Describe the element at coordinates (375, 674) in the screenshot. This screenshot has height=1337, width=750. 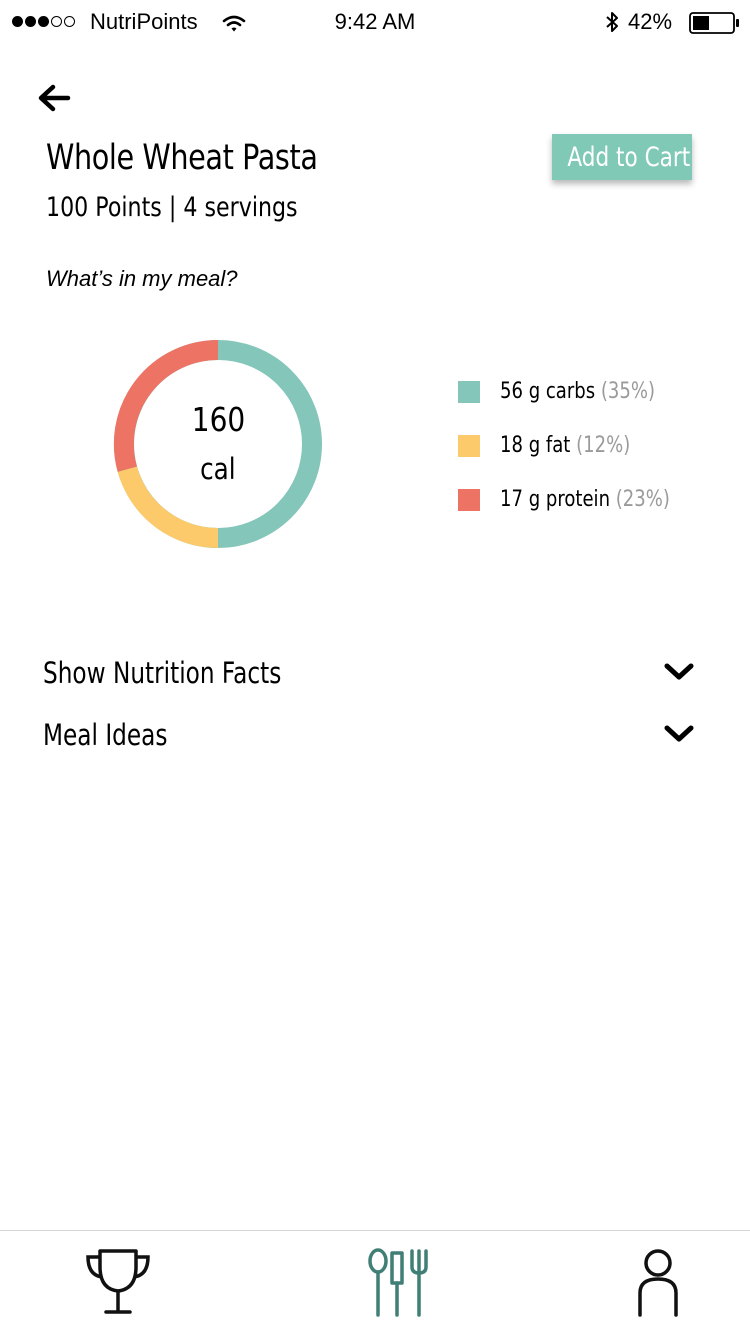
I see `nutrition-facts-toggle: Show Nutrition Facts` at that location.